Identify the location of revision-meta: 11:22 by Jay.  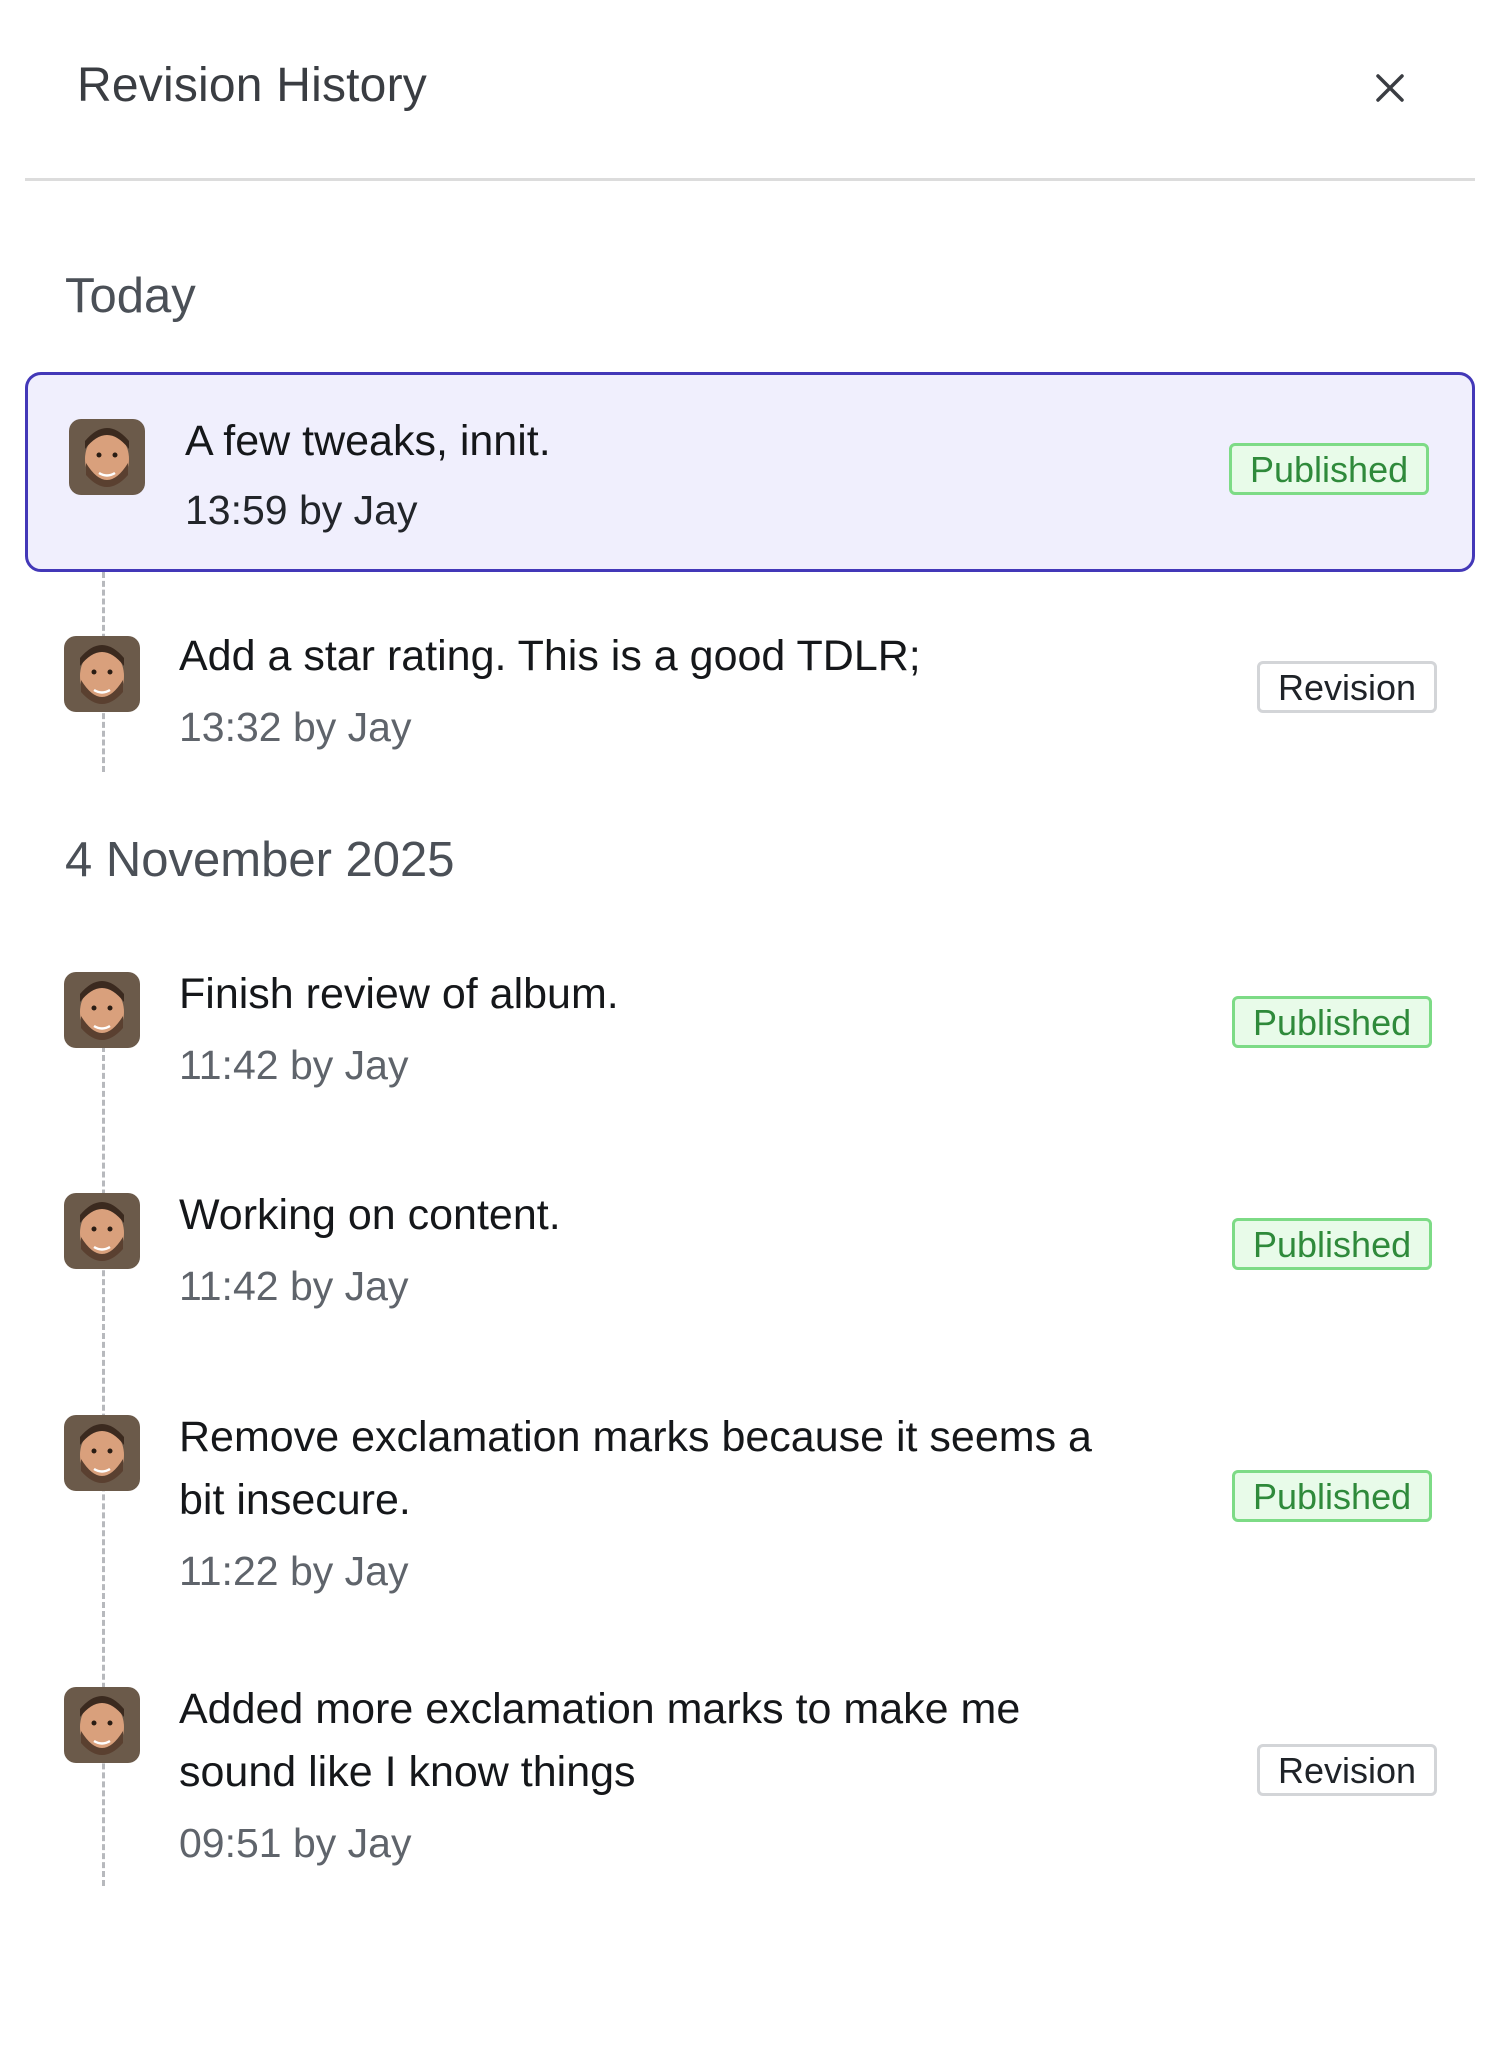
(294, 1571).